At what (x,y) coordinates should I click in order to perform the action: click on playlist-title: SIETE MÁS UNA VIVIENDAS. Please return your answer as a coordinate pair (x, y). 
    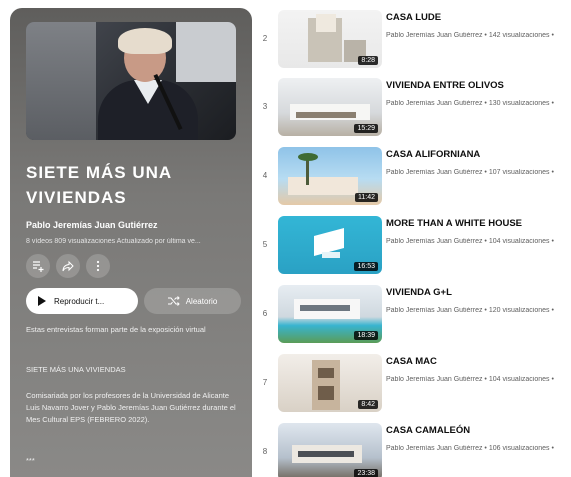
    Looking at the image, I should click on (99, 185).